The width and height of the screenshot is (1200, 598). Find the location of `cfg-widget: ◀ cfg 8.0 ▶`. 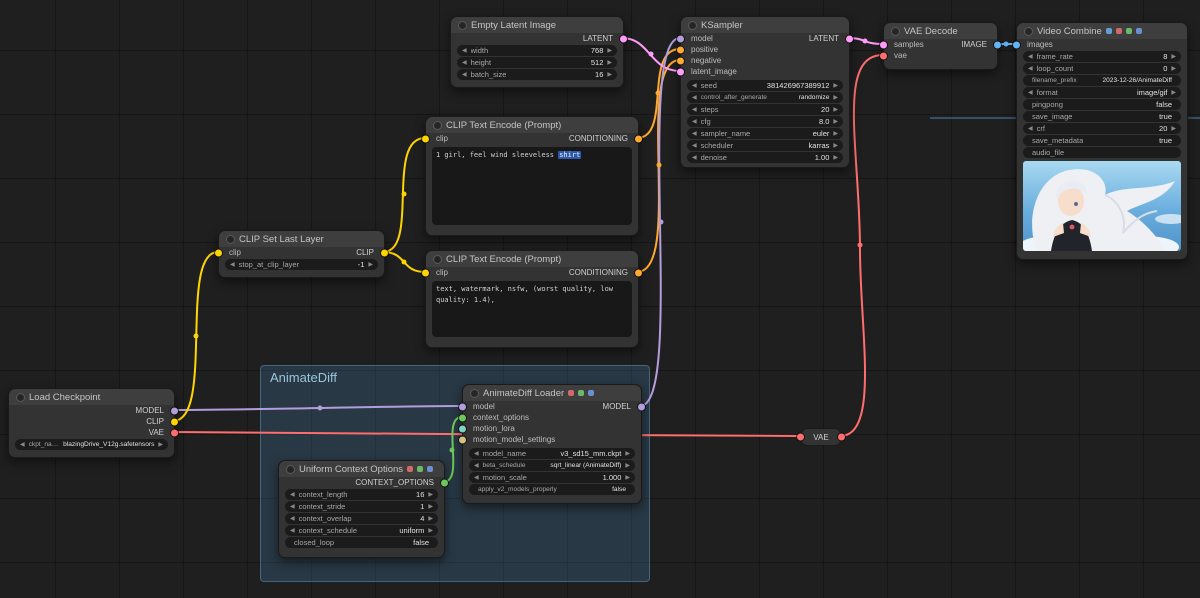

cfg-widget: ◀ cfg 8.0 ▶ is located at coordinates (765, 121).